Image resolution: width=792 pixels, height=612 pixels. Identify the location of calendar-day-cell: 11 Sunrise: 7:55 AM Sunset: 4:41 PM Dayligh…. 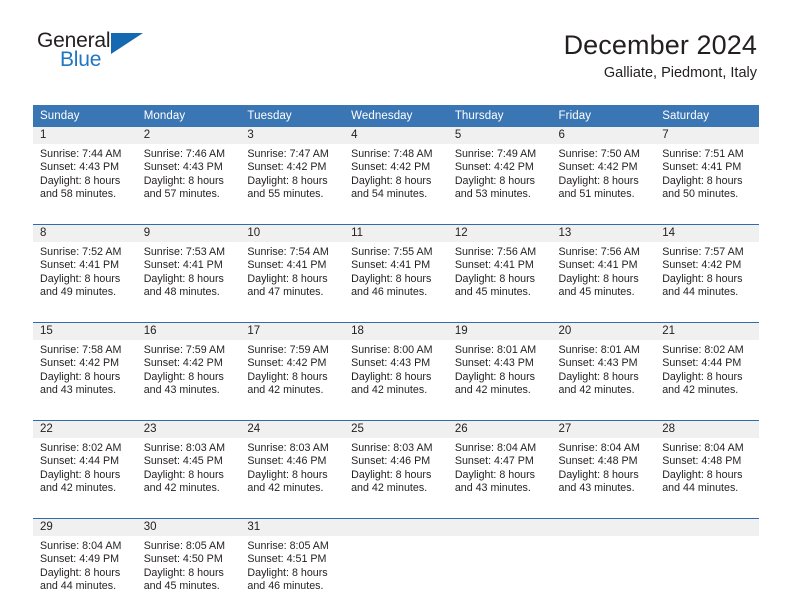
(396, 268).